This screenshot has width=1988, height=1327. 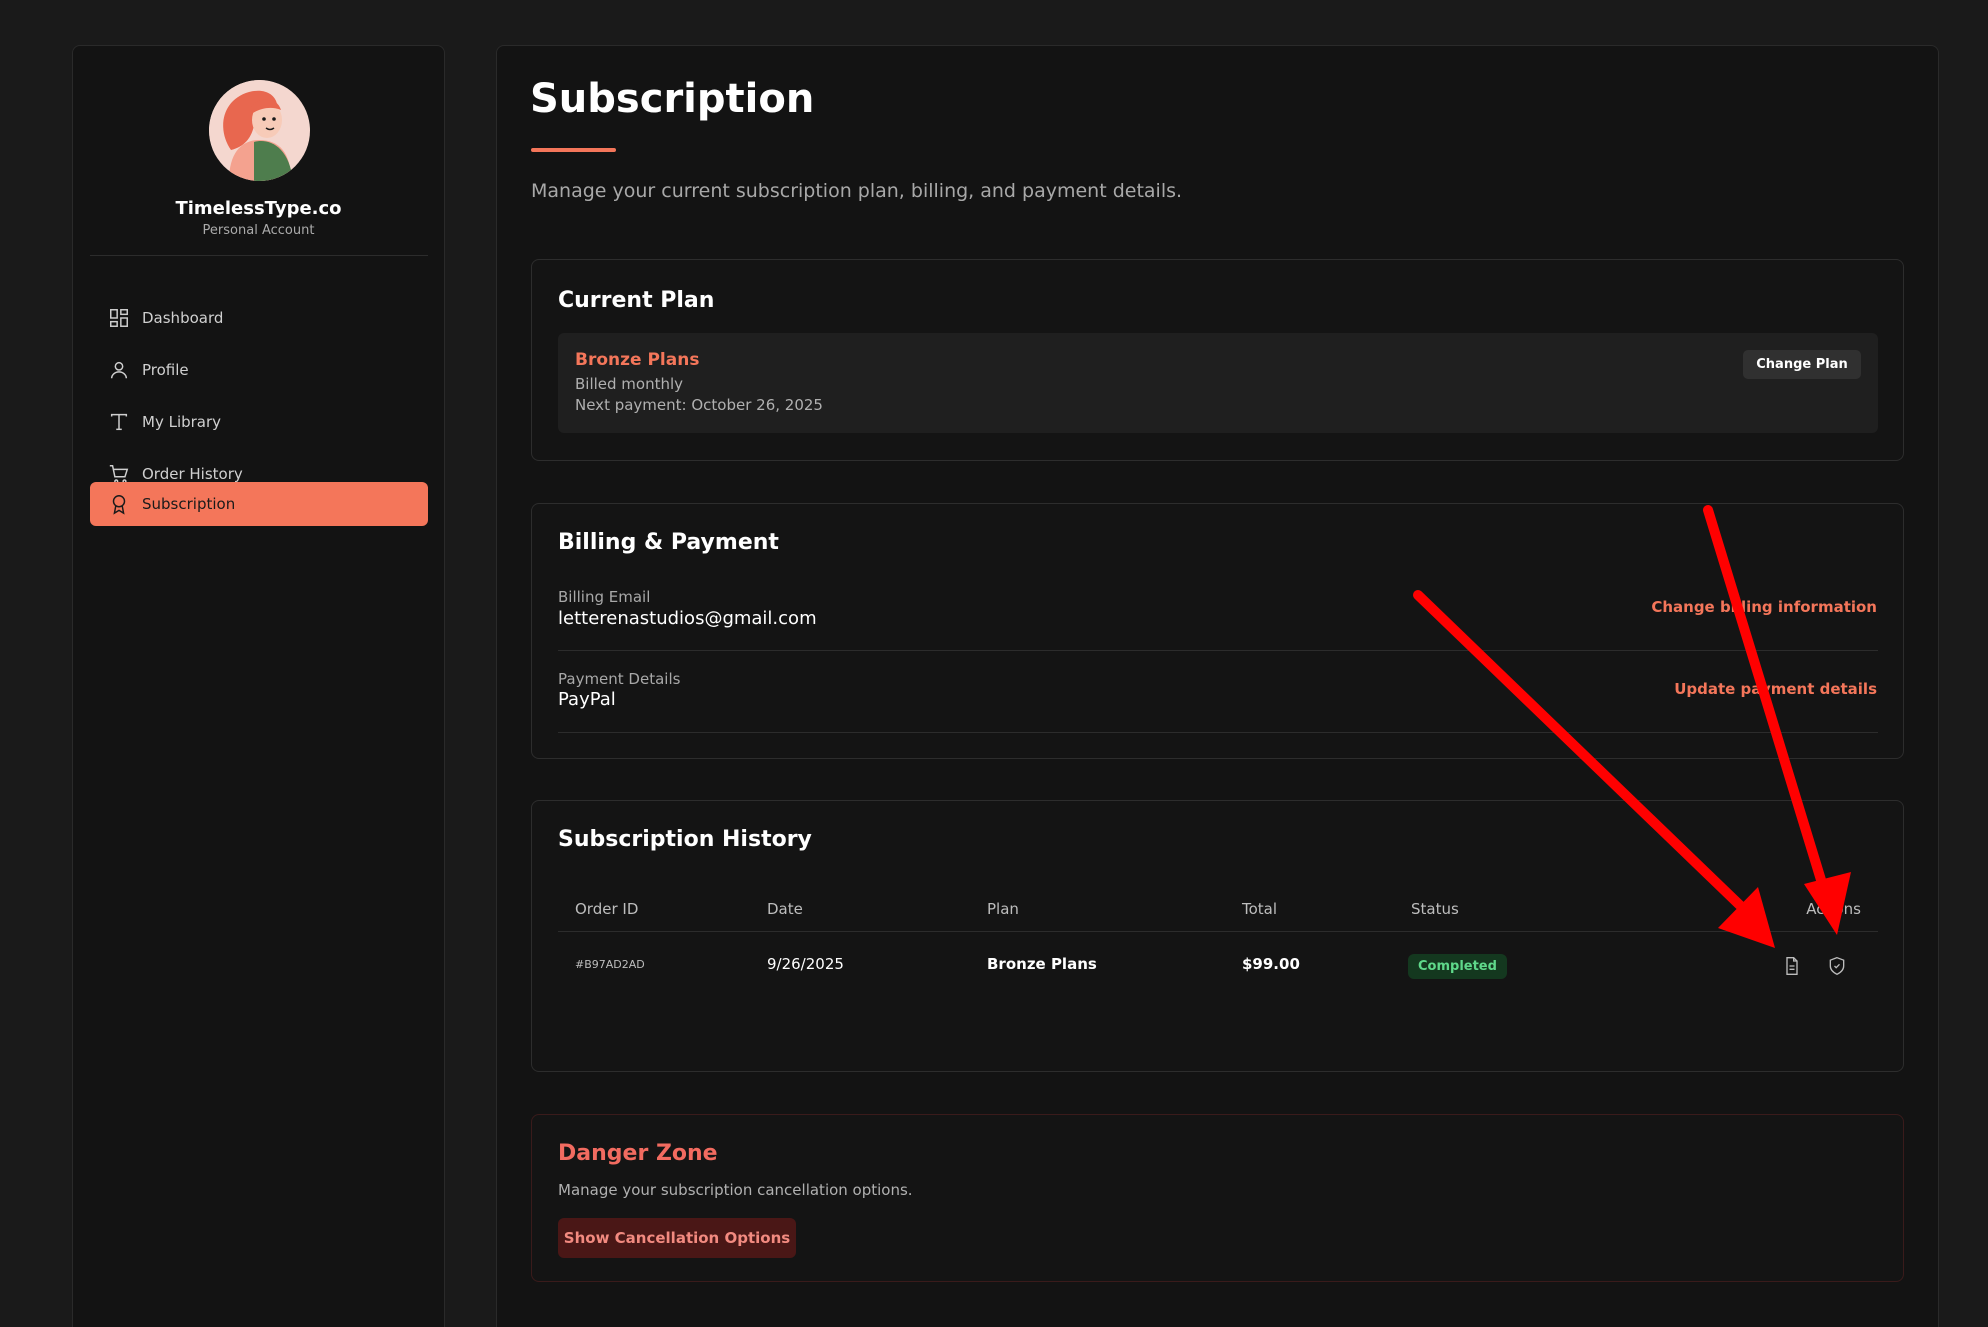 What do you see at coordinates (610, 964) in the screenshot?
I see `order-id: #B97AD2AD` at bounding box center [610, 964].